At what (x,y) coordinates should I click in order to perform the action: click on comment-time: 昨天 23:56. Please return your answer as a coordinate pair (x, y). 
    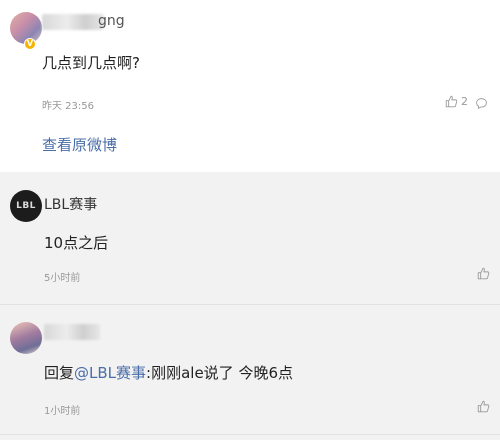
    Looking at the image, I should click on (68, 106).